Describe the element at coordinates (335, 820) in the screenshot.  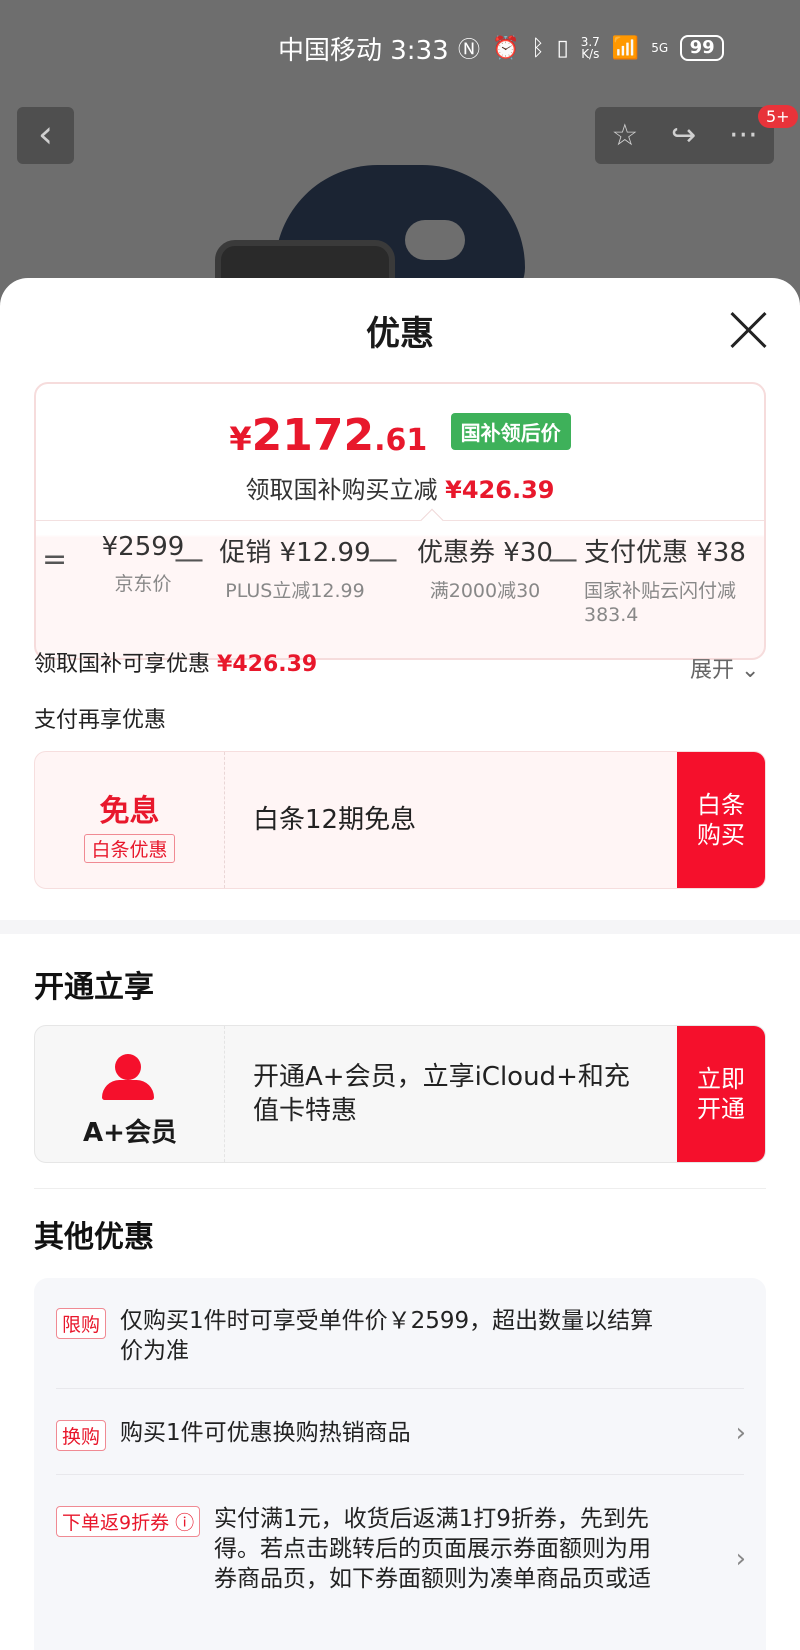
I see `baitiao-desc: 白条12期免息` at that location.